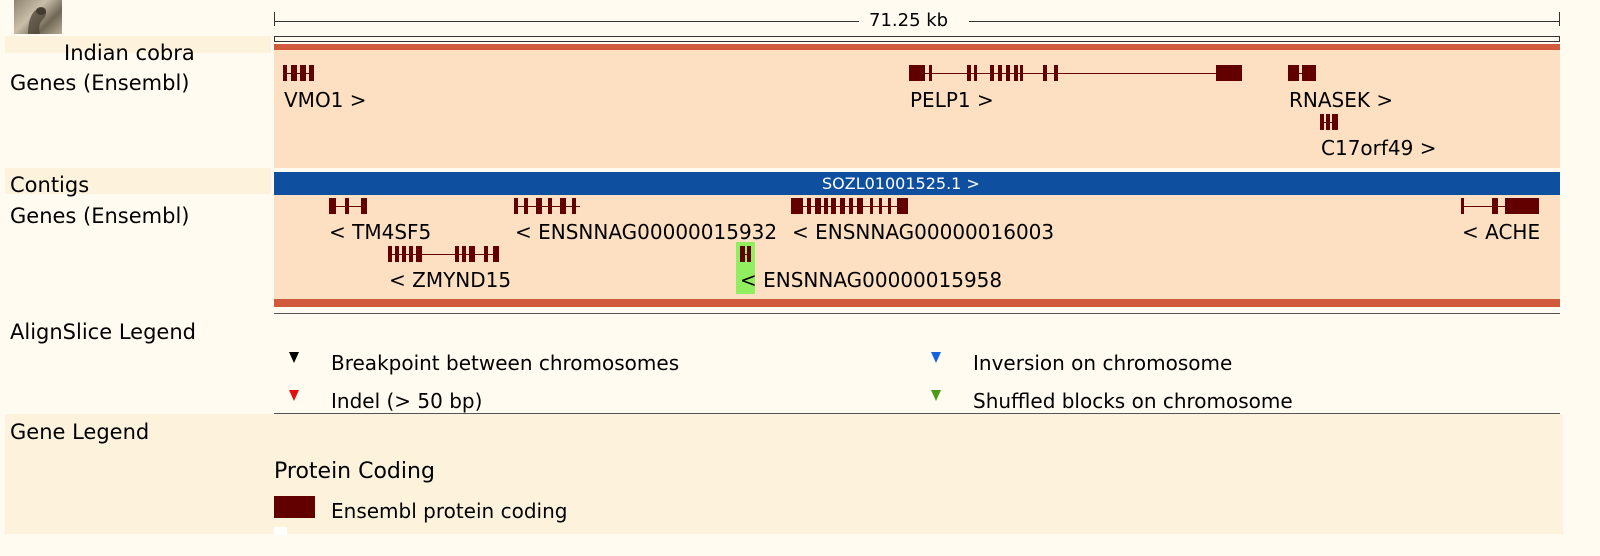 The image size is (1600, 556). I want to click on breakpoint-marker-icon, so click(294, 357).